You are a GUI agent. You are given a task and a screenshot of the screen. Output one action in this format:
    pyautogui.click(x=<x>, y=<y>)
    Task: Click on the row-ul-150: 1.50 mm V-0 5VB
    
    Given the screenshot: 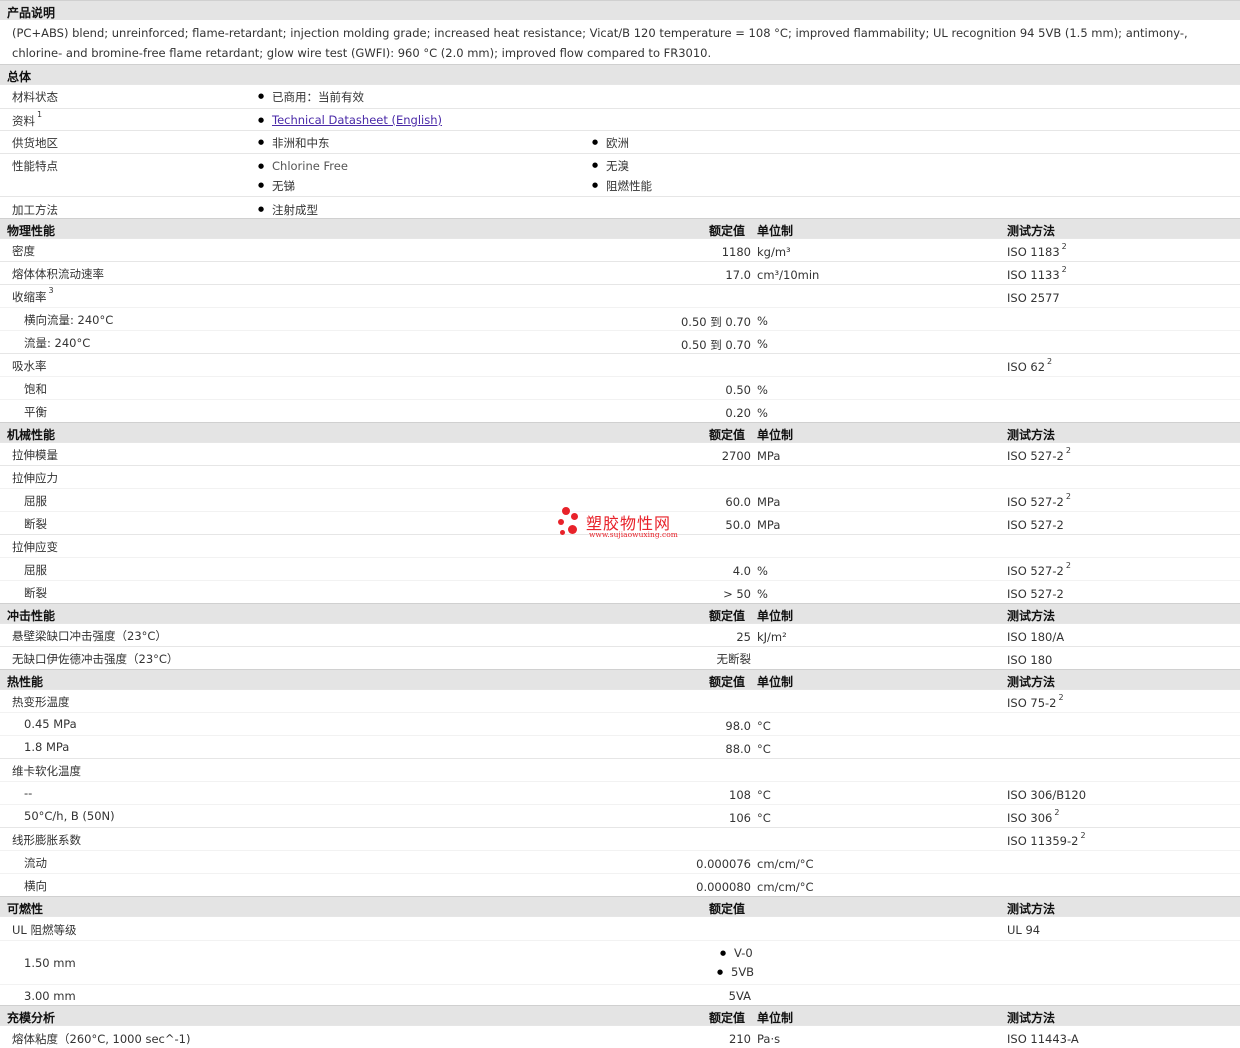 What is the action you would take?
    pyautogui.click(x=620, y=962)
    